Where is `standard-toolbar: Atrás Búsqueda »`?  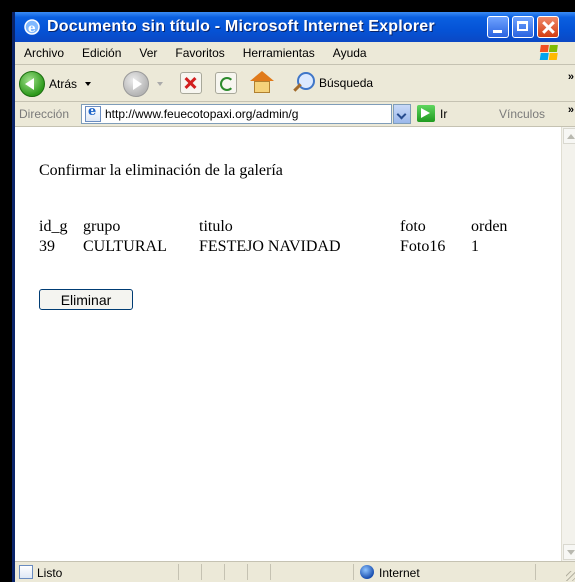 standard-toolbar: Atrás Búsqueda » is located at coordinates (295, 83).